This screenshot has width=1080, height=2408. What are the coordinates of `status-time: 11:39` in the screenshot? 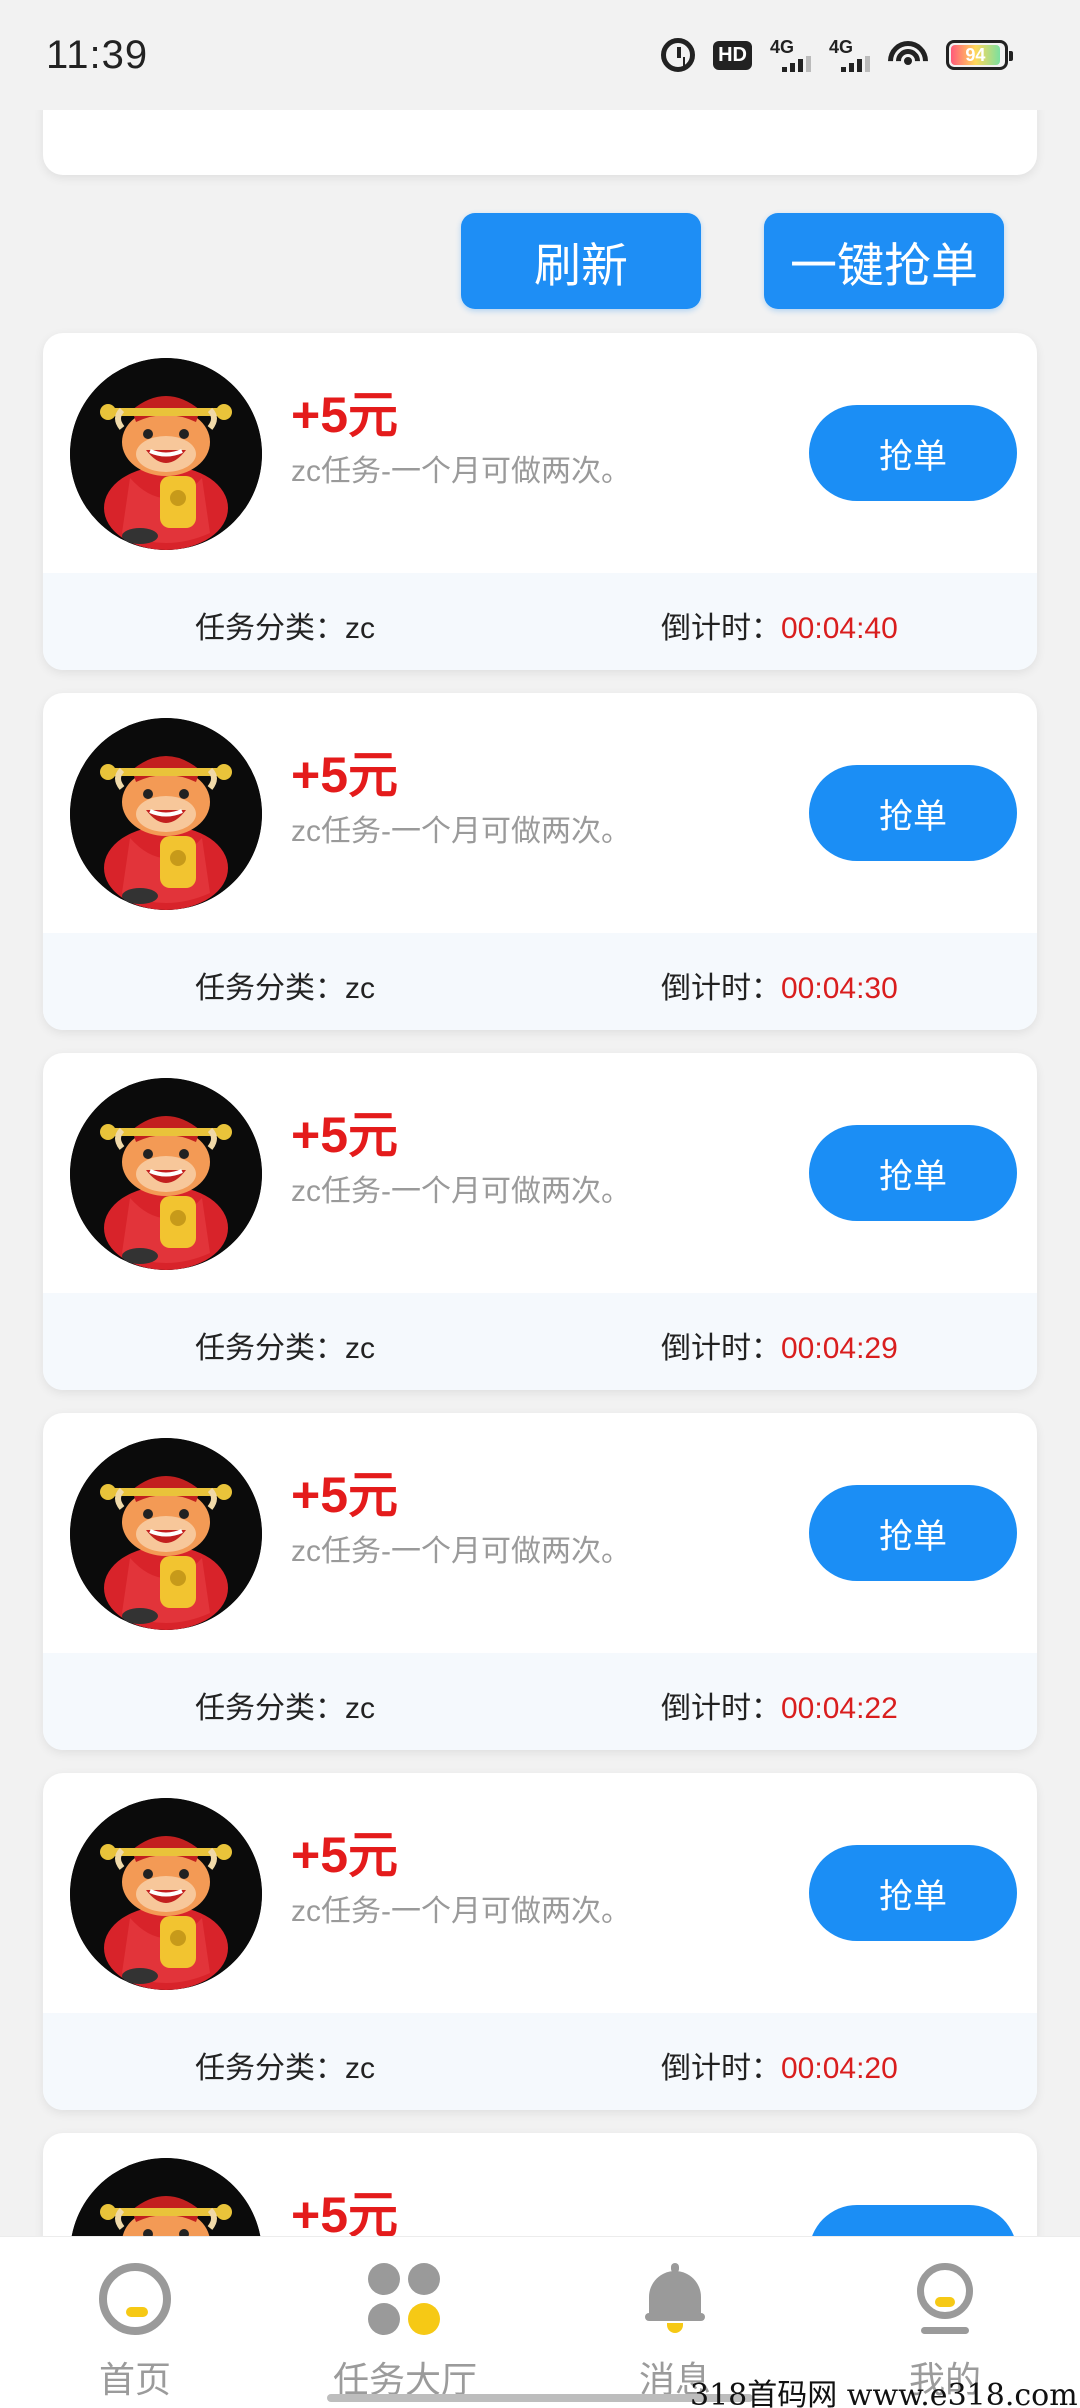 It's located at (97, 54).